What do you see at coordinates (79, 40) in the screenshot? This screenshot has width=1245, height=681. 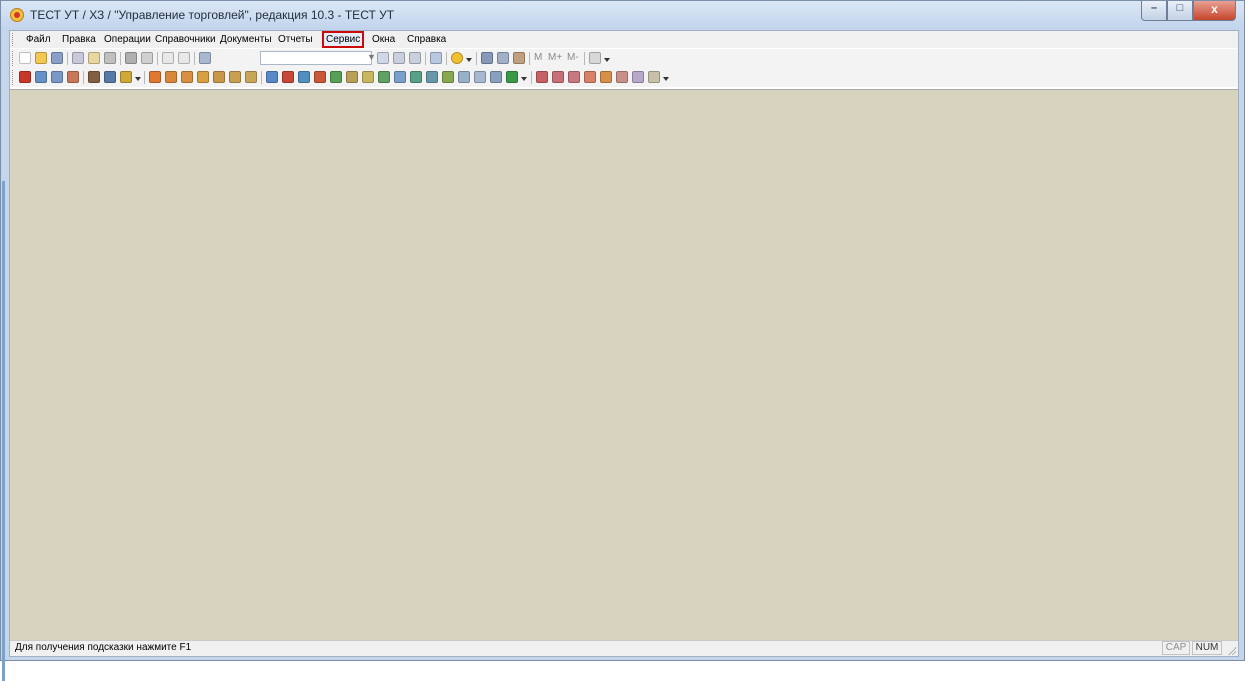 I see `menu-edit: Правка` at bounding box center [79, 40].